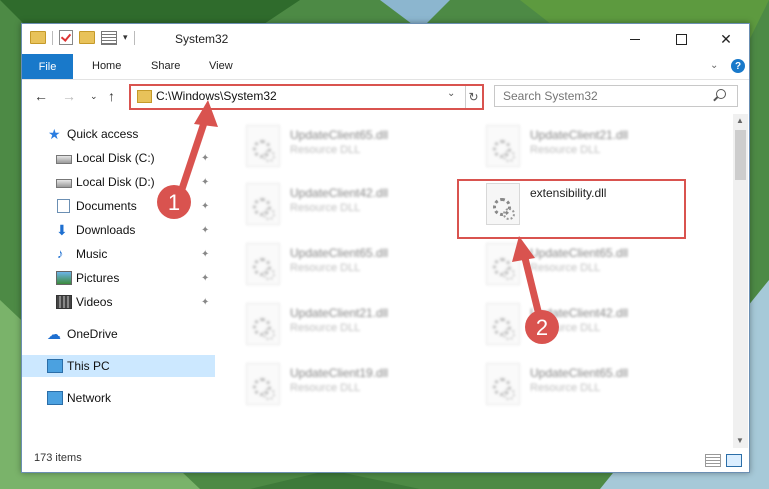  I want to click on sidebar-item-videos: Videos ✦, so click(118, 302).